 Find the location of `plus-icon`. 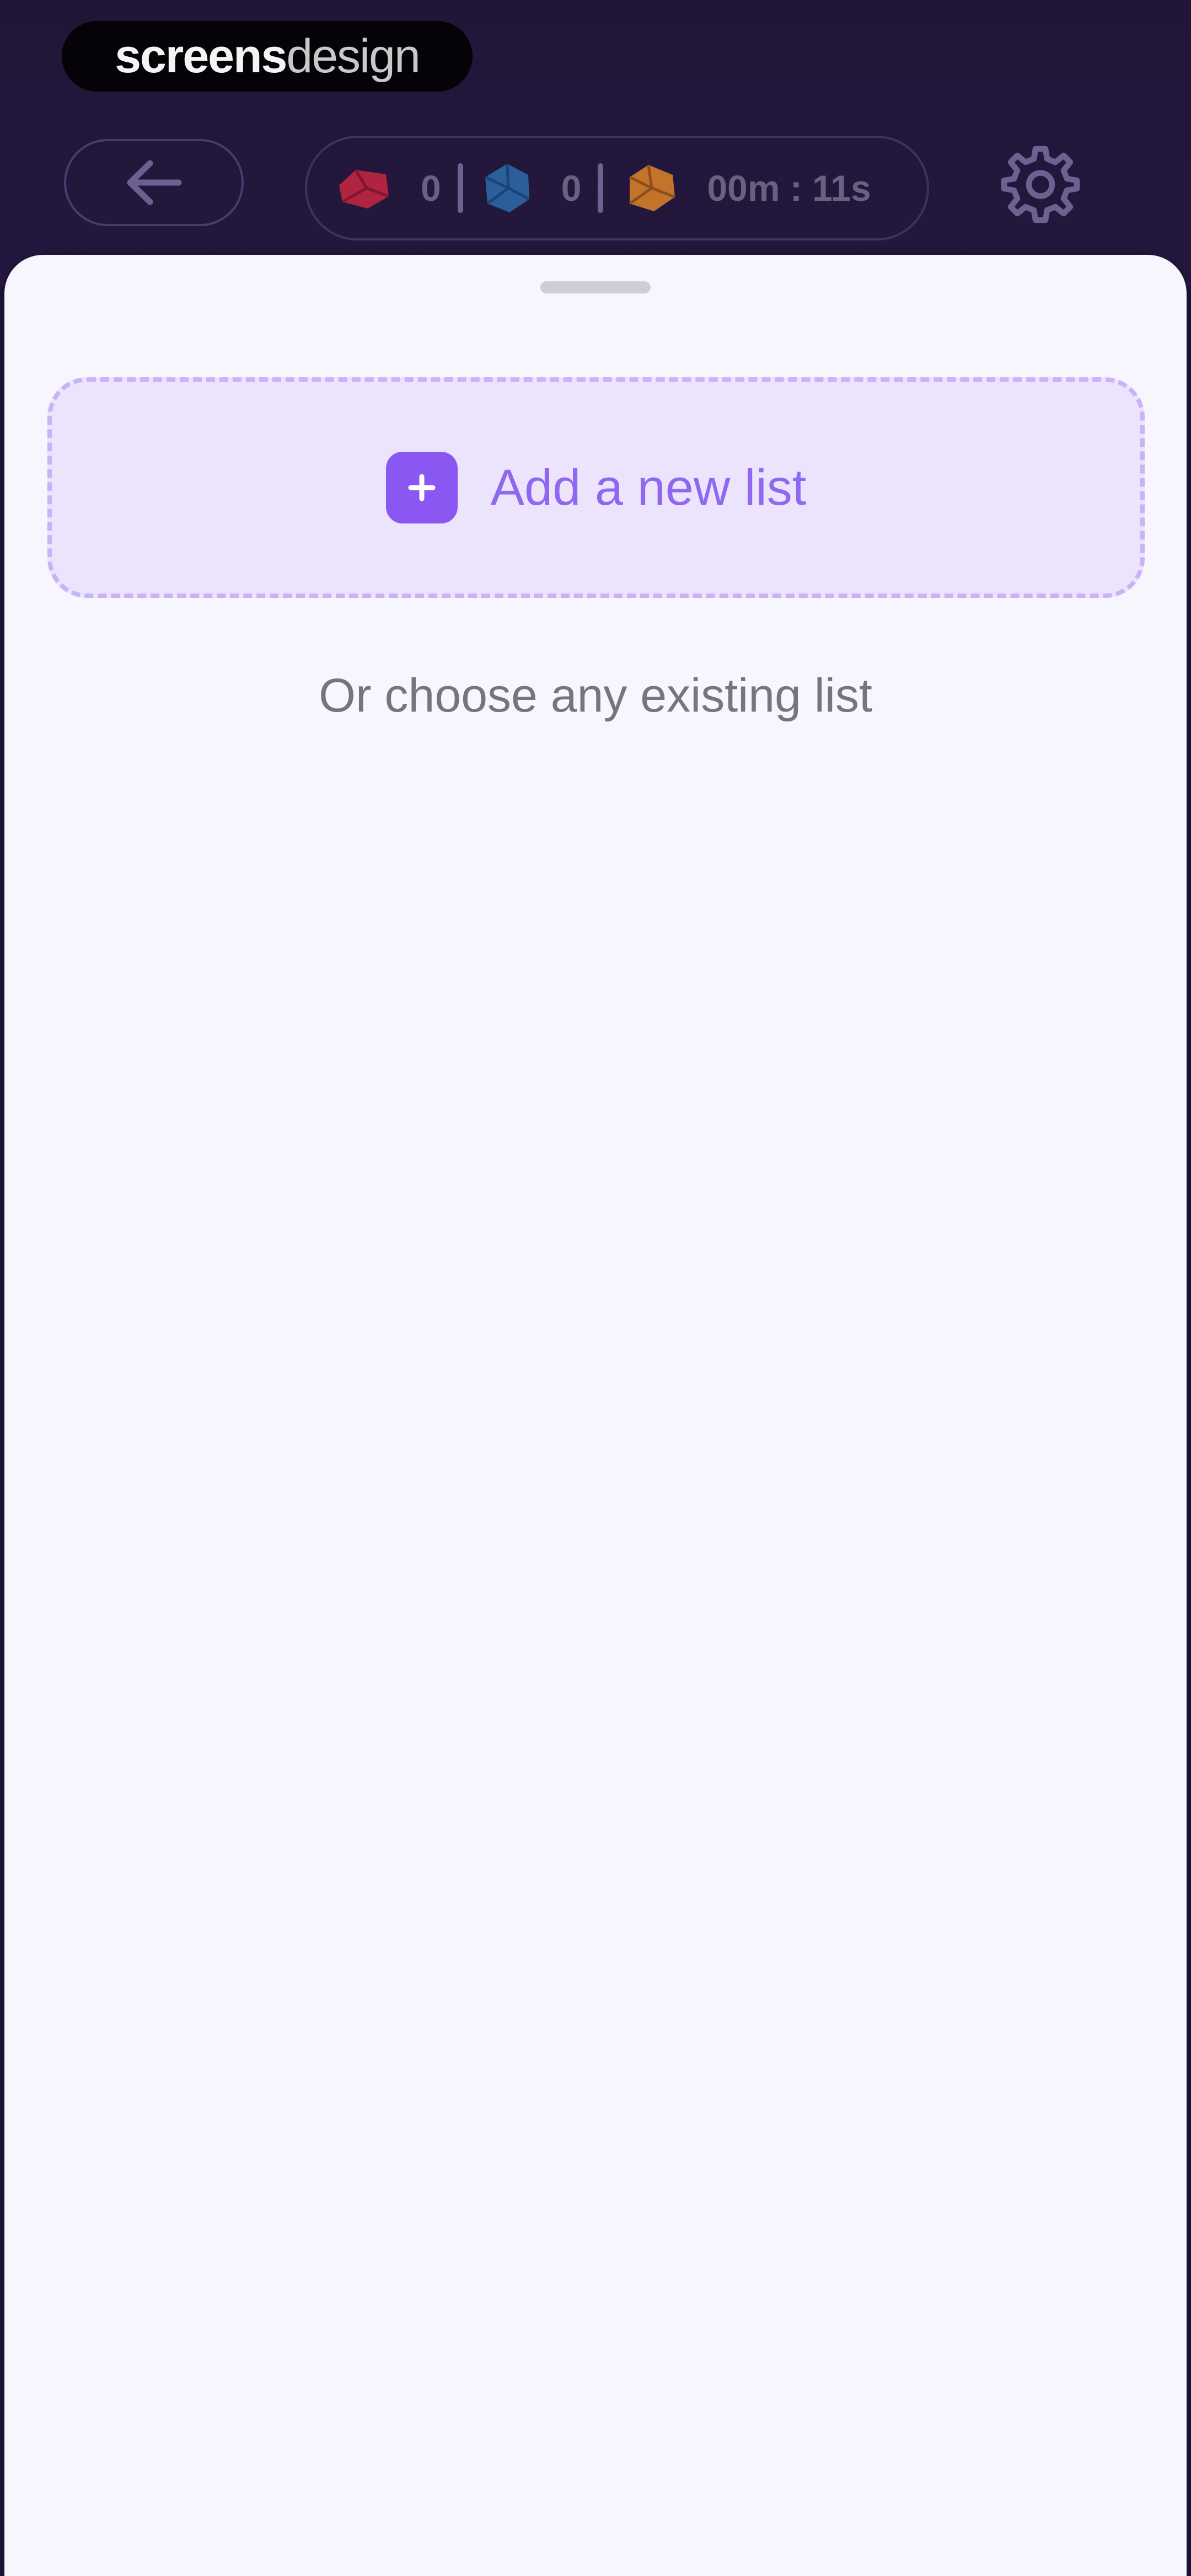

plus-icon is located at coordinates (421, 487).